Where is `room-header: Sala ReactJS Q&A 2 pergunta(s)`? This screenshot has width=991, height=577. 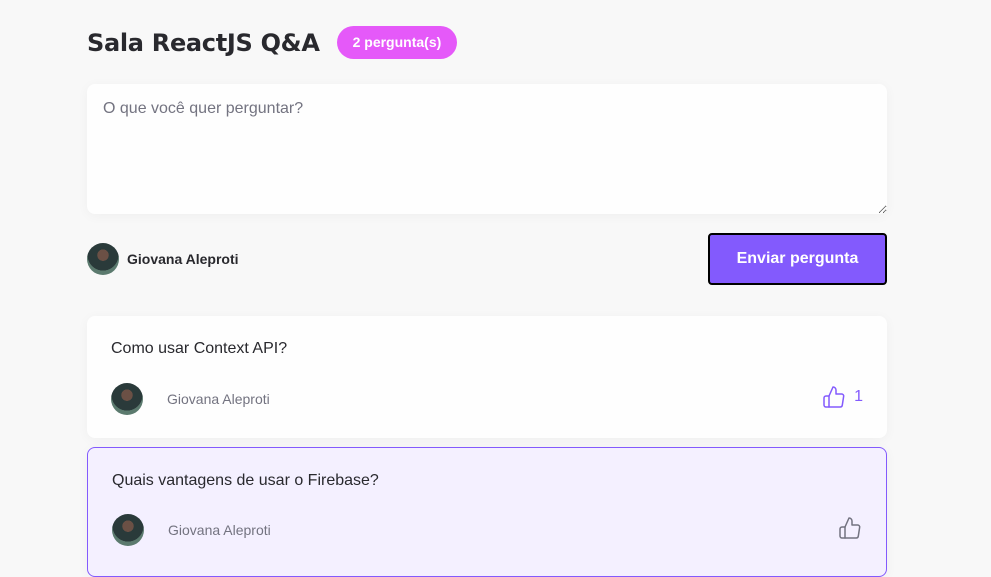 room-header: Sala ReactJS Q&A 2 pergunta(s) is located at coordinates (272, 42).